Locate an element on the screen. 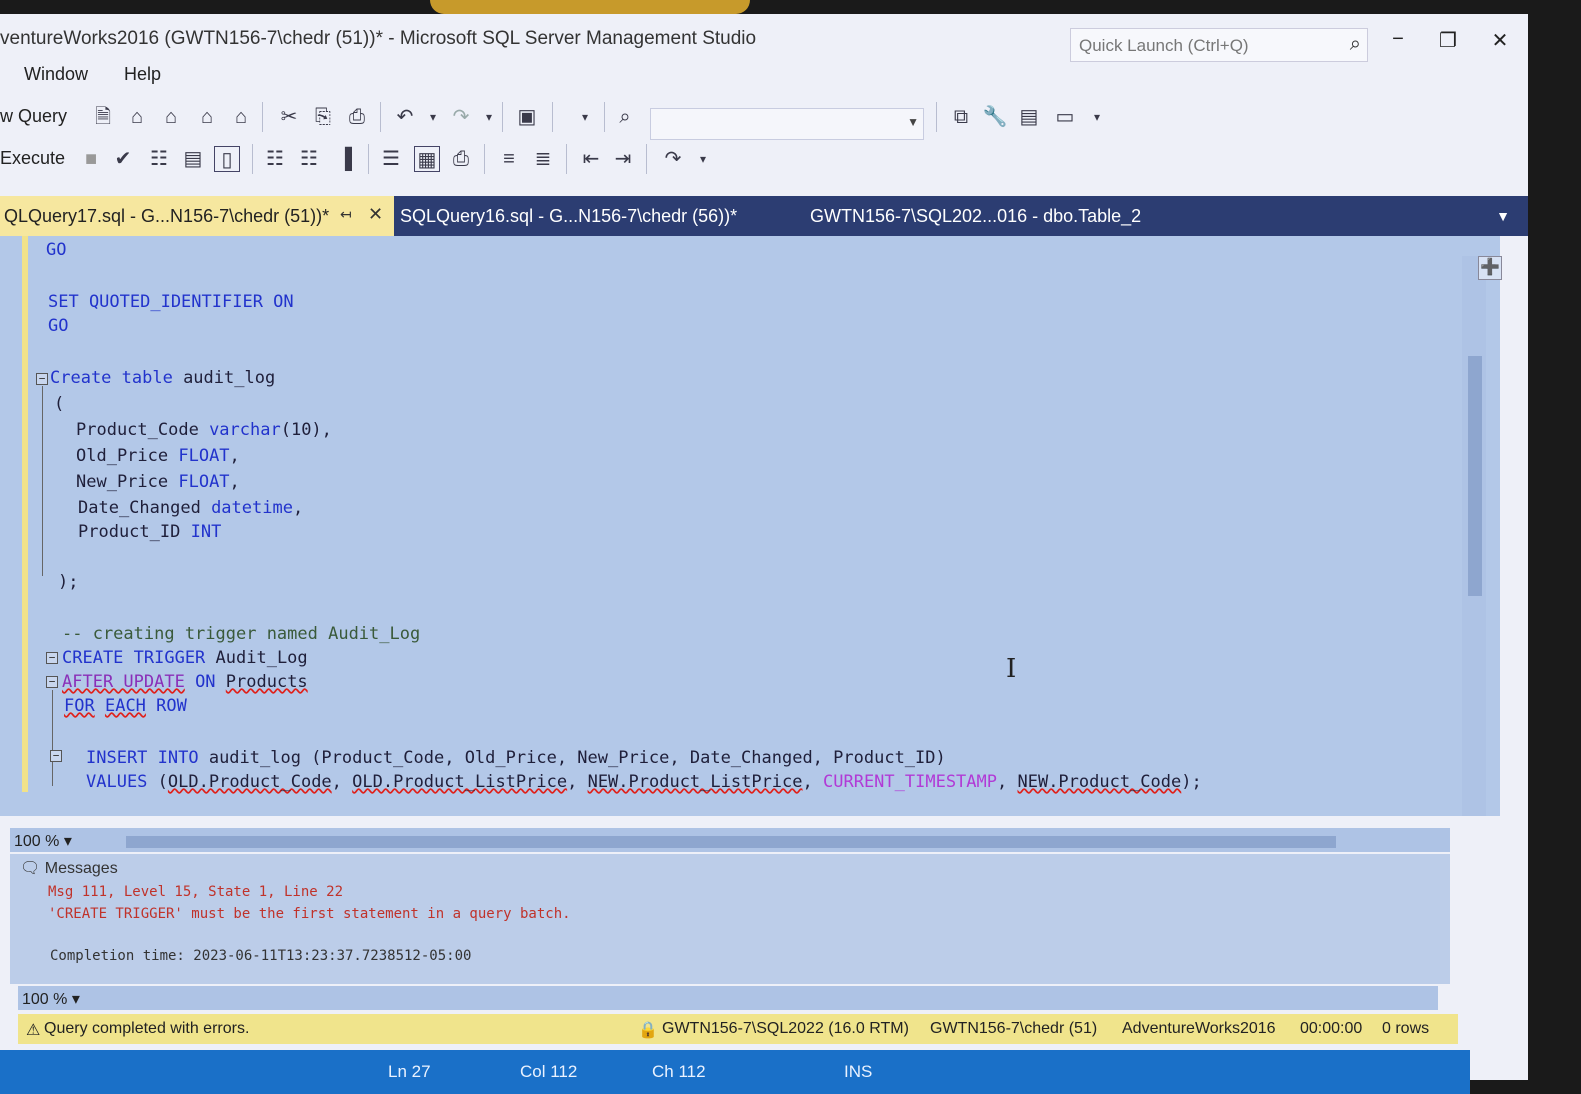 The width and height of the screenshot is (1581, 1094). code-line: FOR EACH ROW is located at coordinates (125, 706).